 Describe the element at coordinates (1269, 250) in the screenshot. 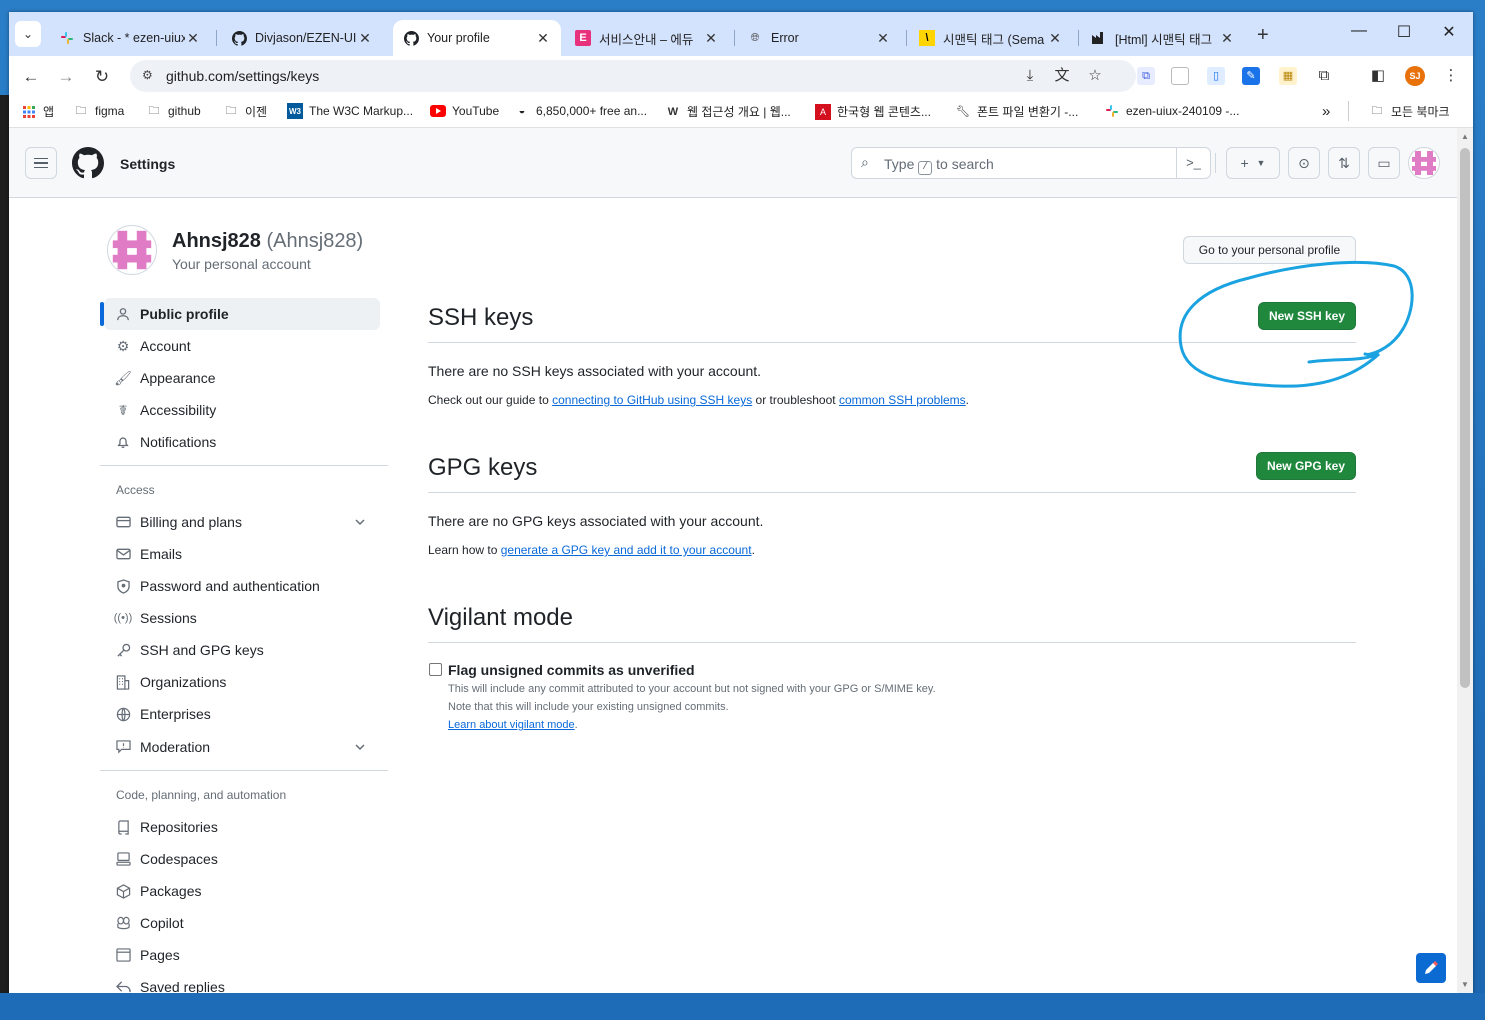

I see `go-to-profile-button: Go to your personal profile` at that location.